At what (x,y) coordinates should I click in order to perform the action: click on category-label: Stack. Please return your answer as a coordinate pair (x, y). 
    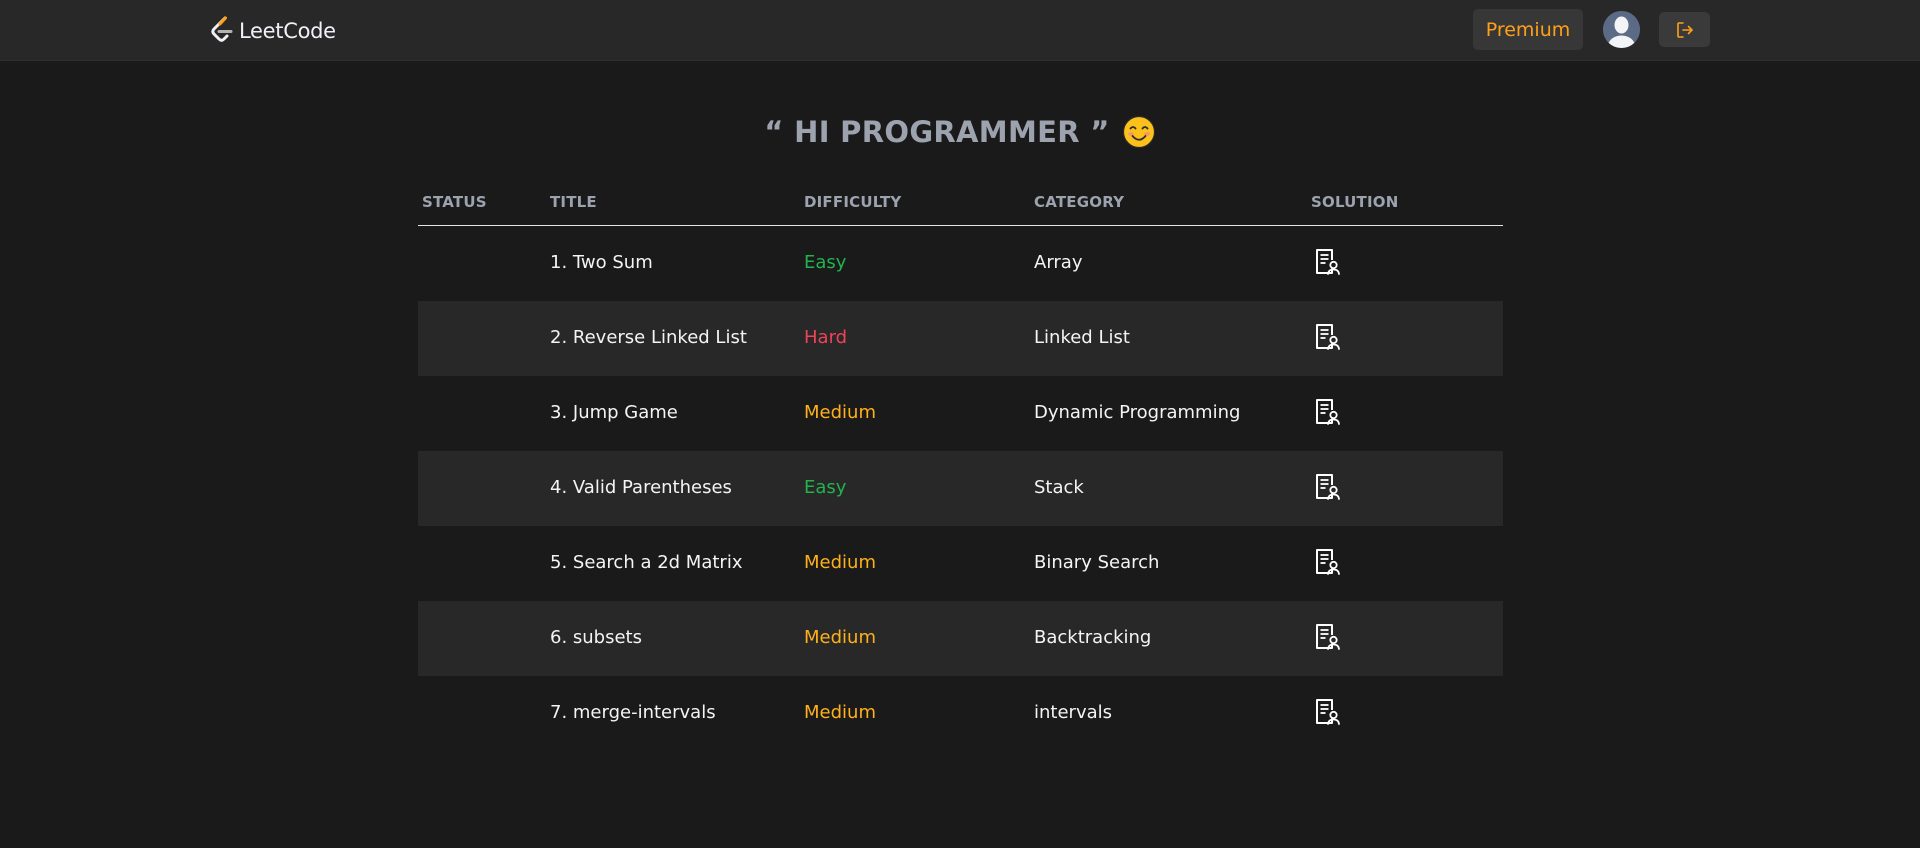
    Looking at the image, I should click on (1059, 487).